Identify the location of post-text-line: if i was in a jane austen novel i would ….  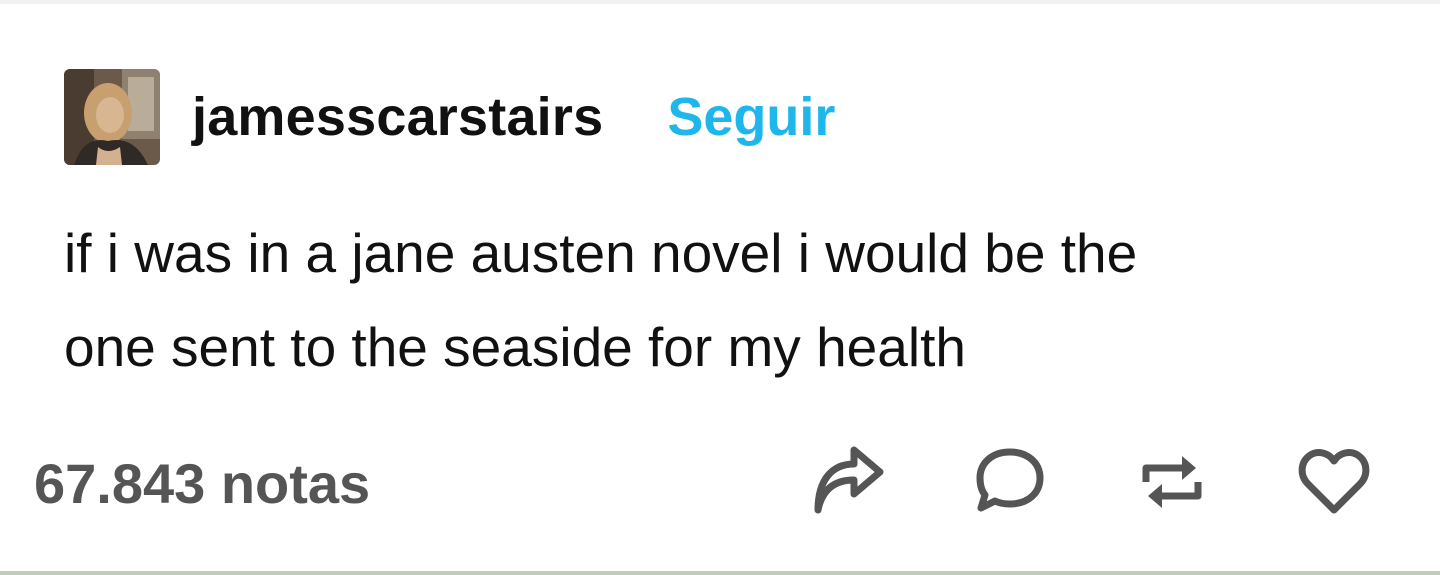
(601, 253).